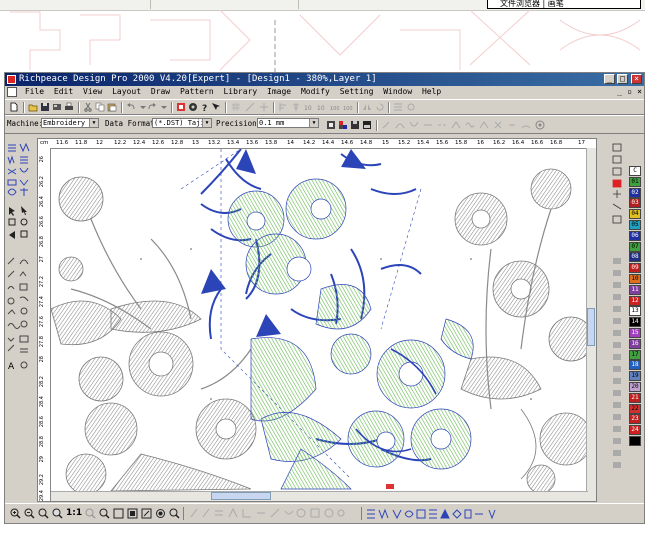  I want to click on align-center-icon, so click(296, 107).